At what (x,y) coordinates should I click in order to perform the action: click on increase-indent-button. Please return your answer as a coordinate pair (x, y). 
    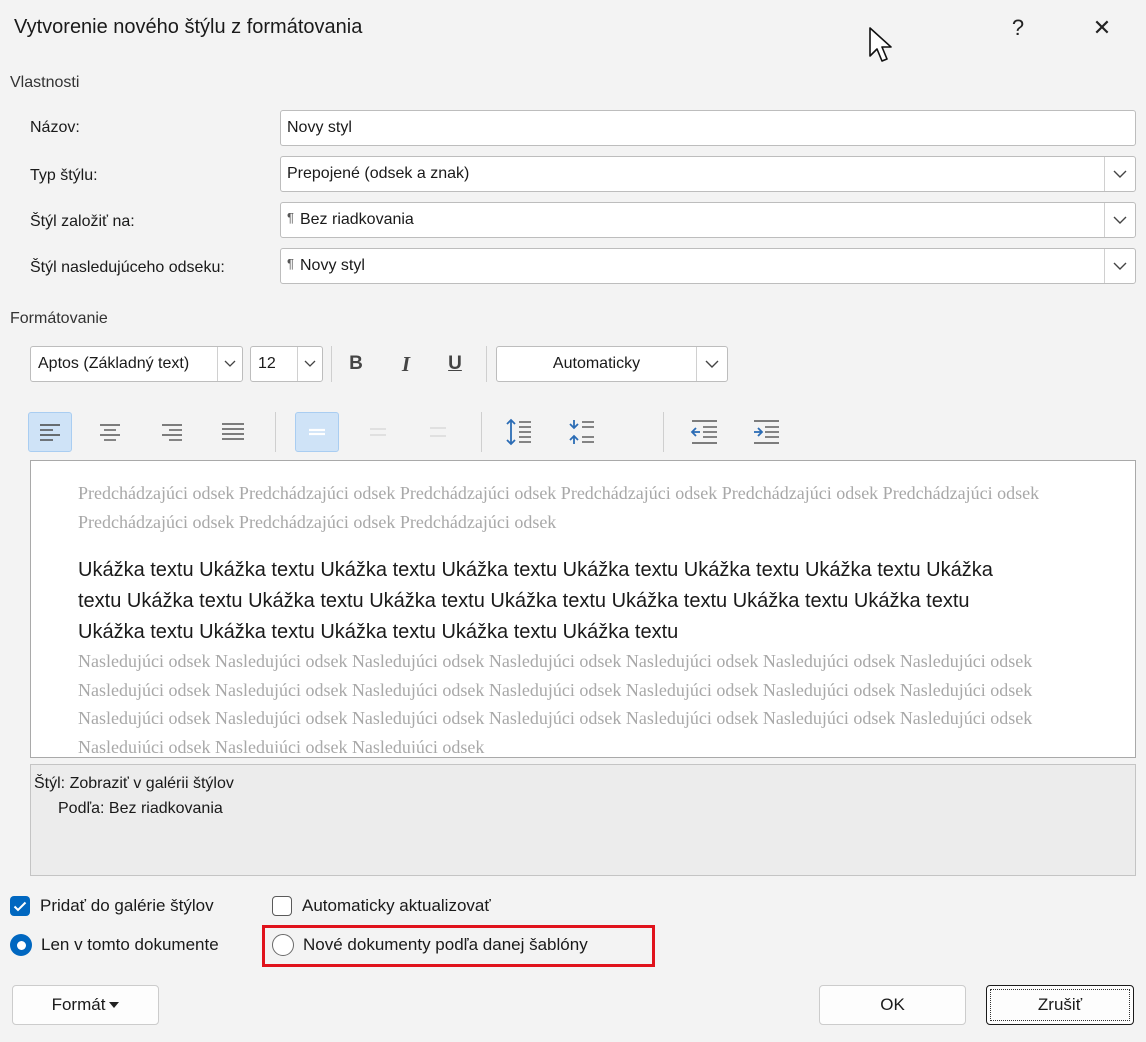
    Looking at the image, I should click on (766, 432).